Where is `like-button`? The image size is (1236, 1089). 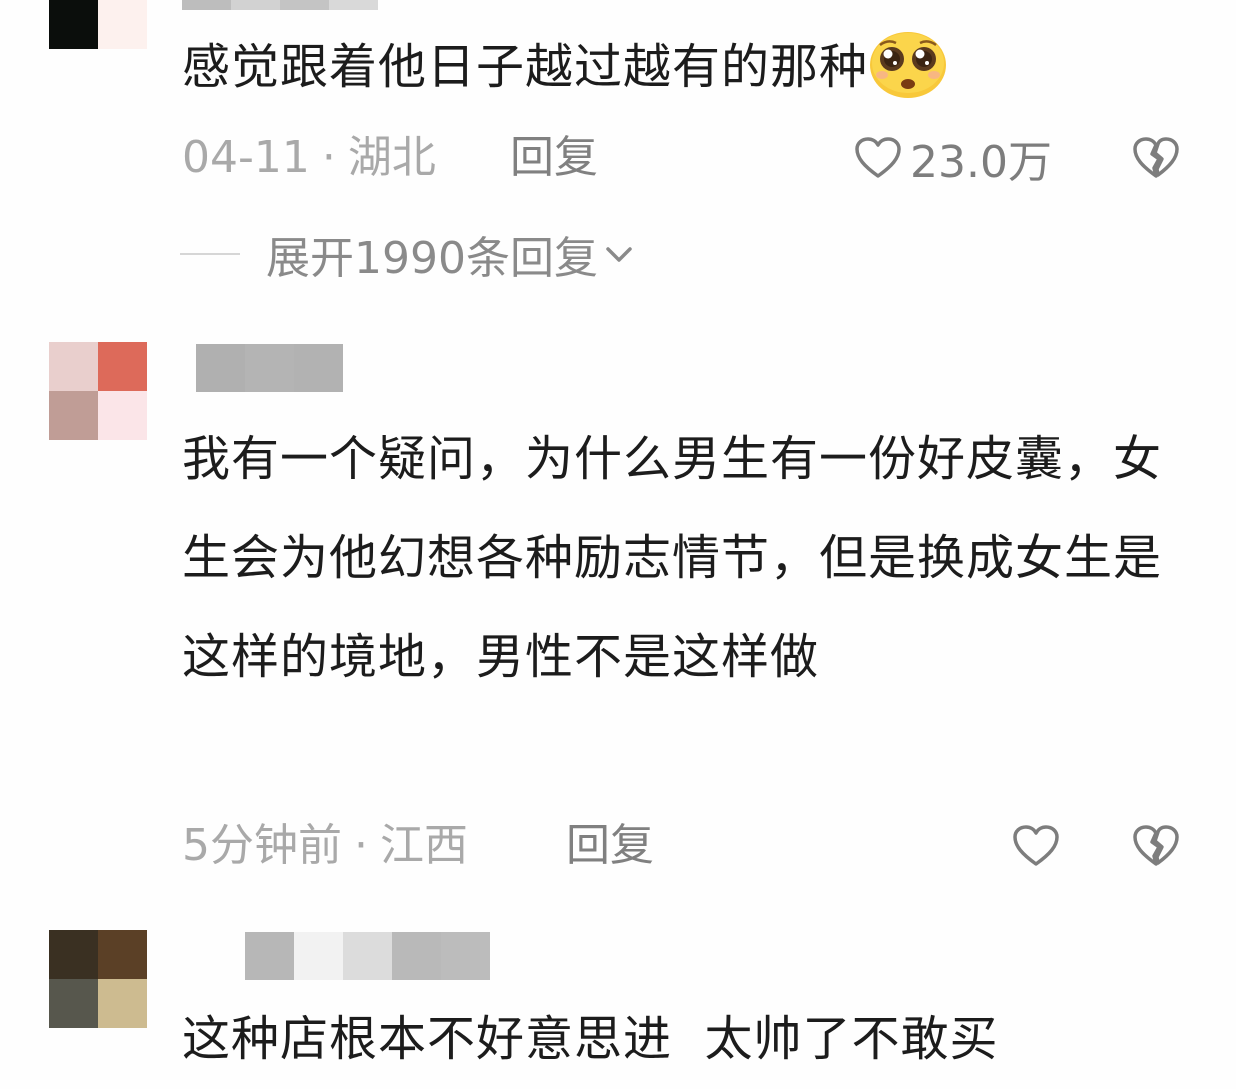 like-button is located at coordinates (1036, 846).